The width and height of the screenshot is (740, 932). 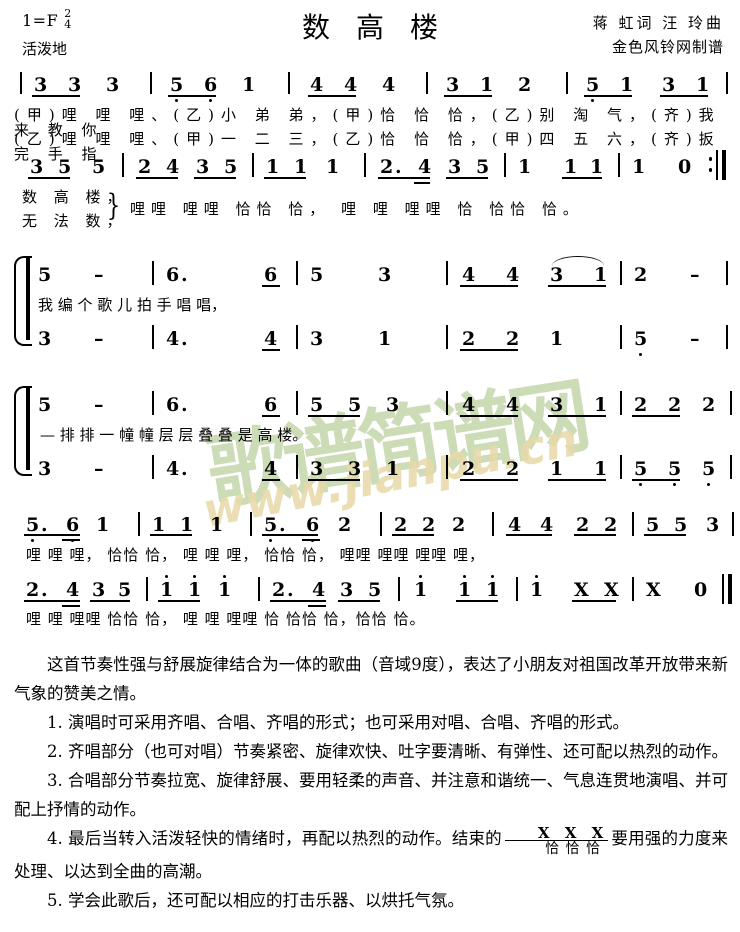 What do you see at coordinates (658, 23) in the screenshot?
I see `credit-lyricist-composer: 蒋 虹词 汪 玲曲` at bounding box center [658, 23].